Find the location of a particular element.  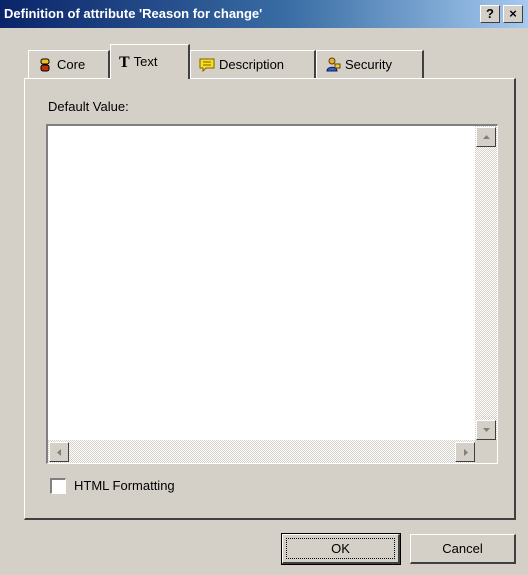

tab-description: Description is located at coordinates (253, 64).